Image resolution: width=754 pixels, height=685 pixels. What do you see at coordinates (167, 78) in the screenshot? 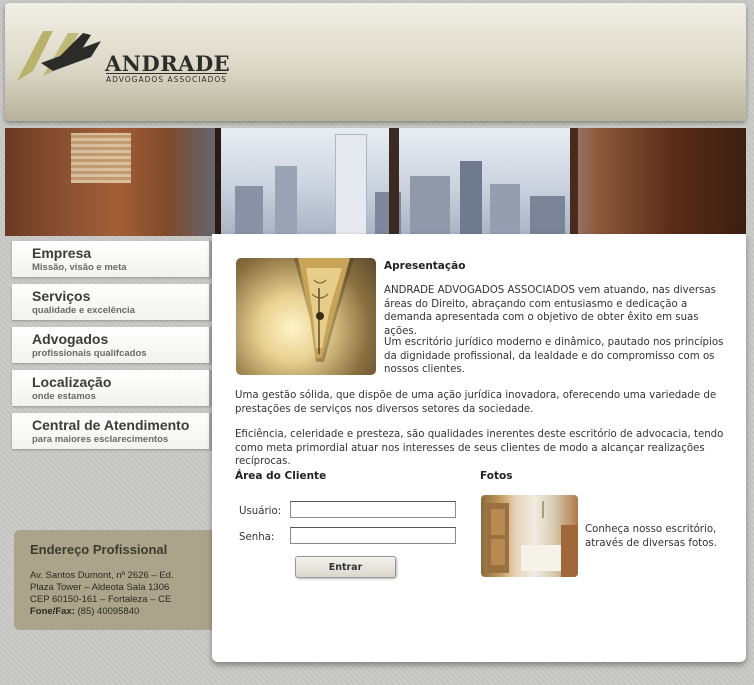
I see `brand-subtitle: ADVOGADOS ASSOCIADOS` at bounding box center [167, 78].